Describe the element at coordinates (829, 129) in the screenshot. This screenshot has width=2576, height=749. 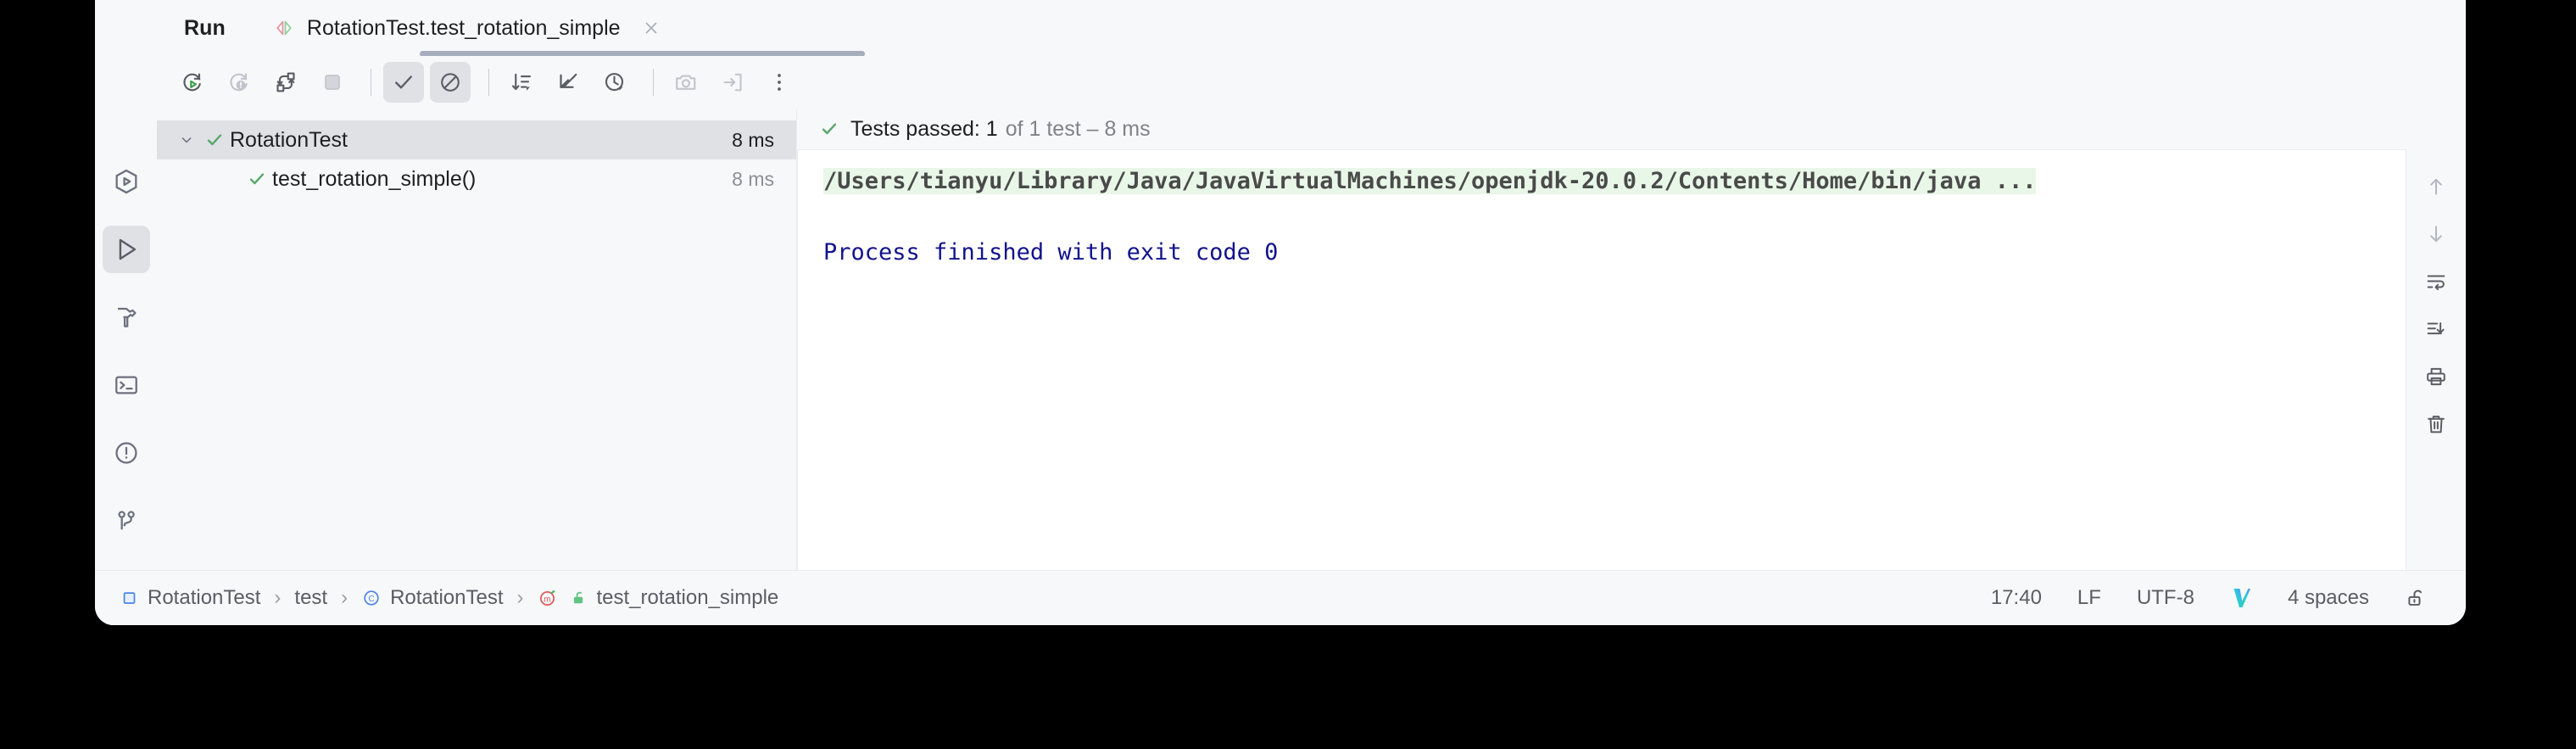
I see `checkmark-icon` at that location.